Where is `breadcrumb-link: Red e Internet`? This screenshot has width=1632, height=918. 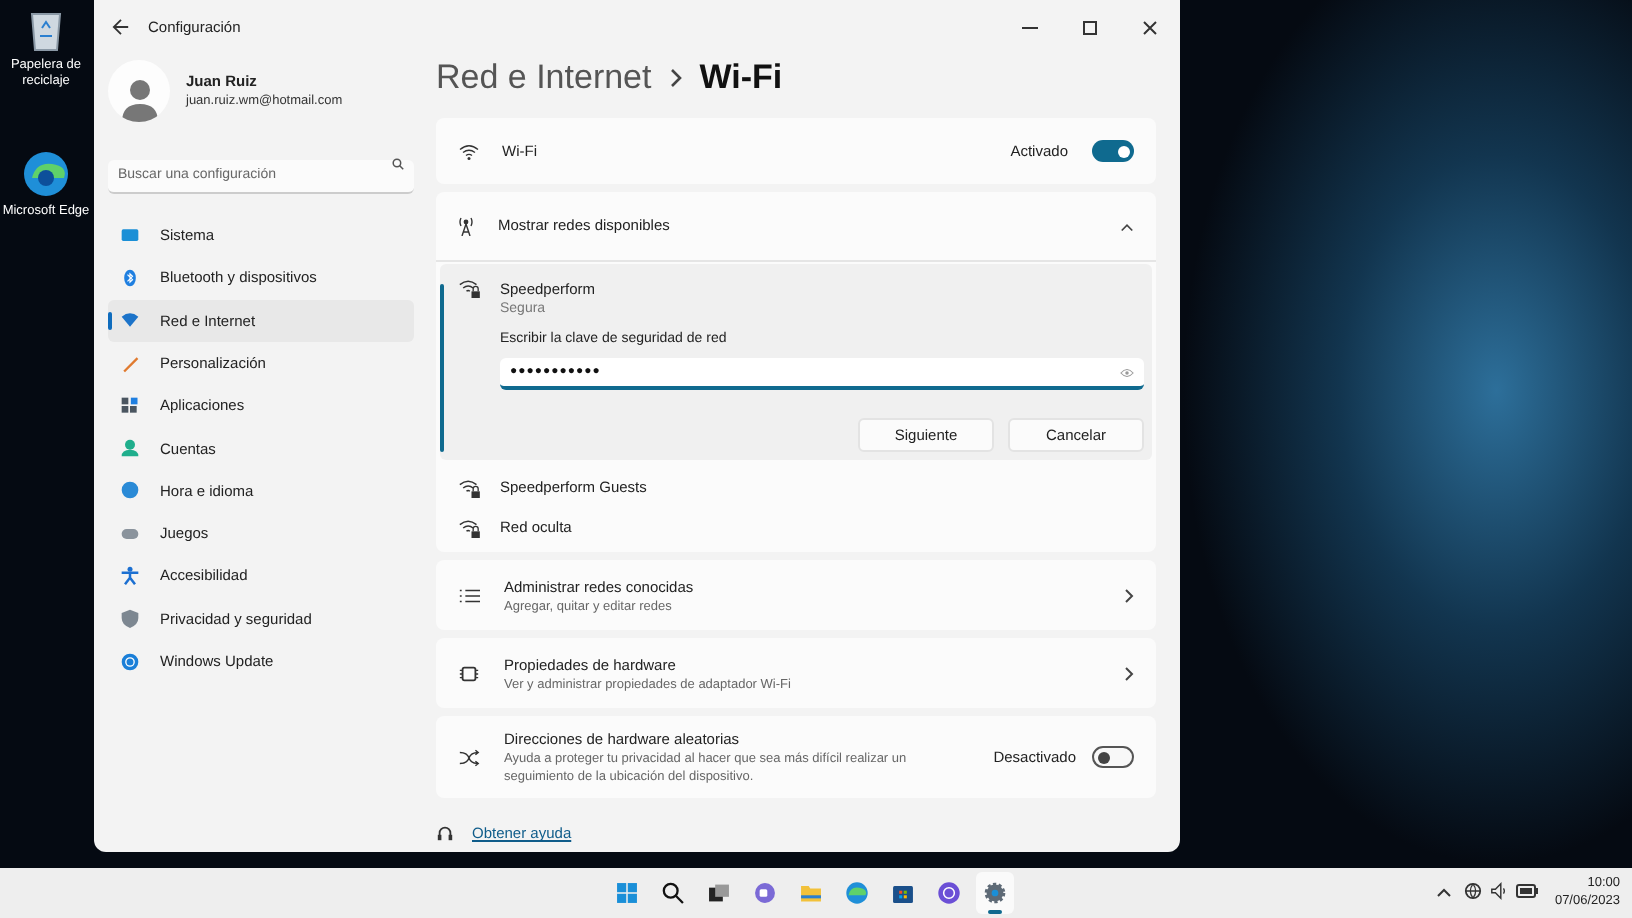 breadcrumb-link: Red e Internet is located at coordinates (544, 78).